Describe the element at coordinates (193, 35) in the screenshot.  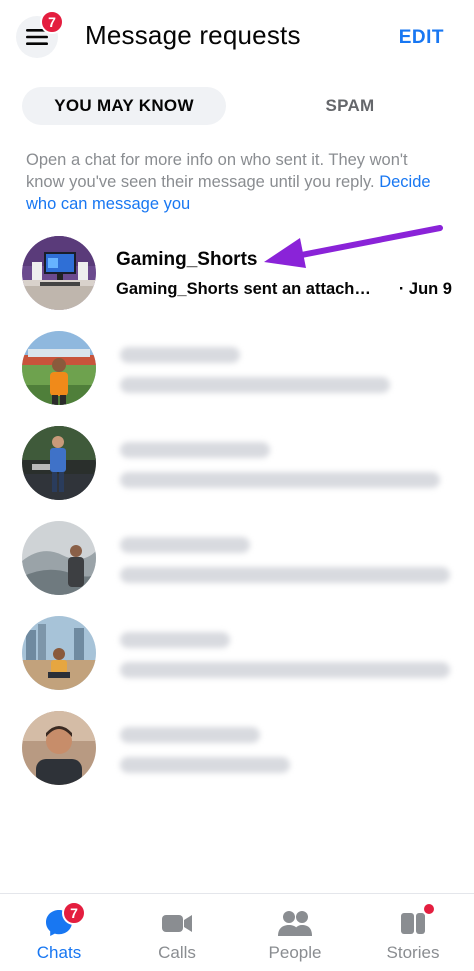
I see `page-title: Message requests` at that location.